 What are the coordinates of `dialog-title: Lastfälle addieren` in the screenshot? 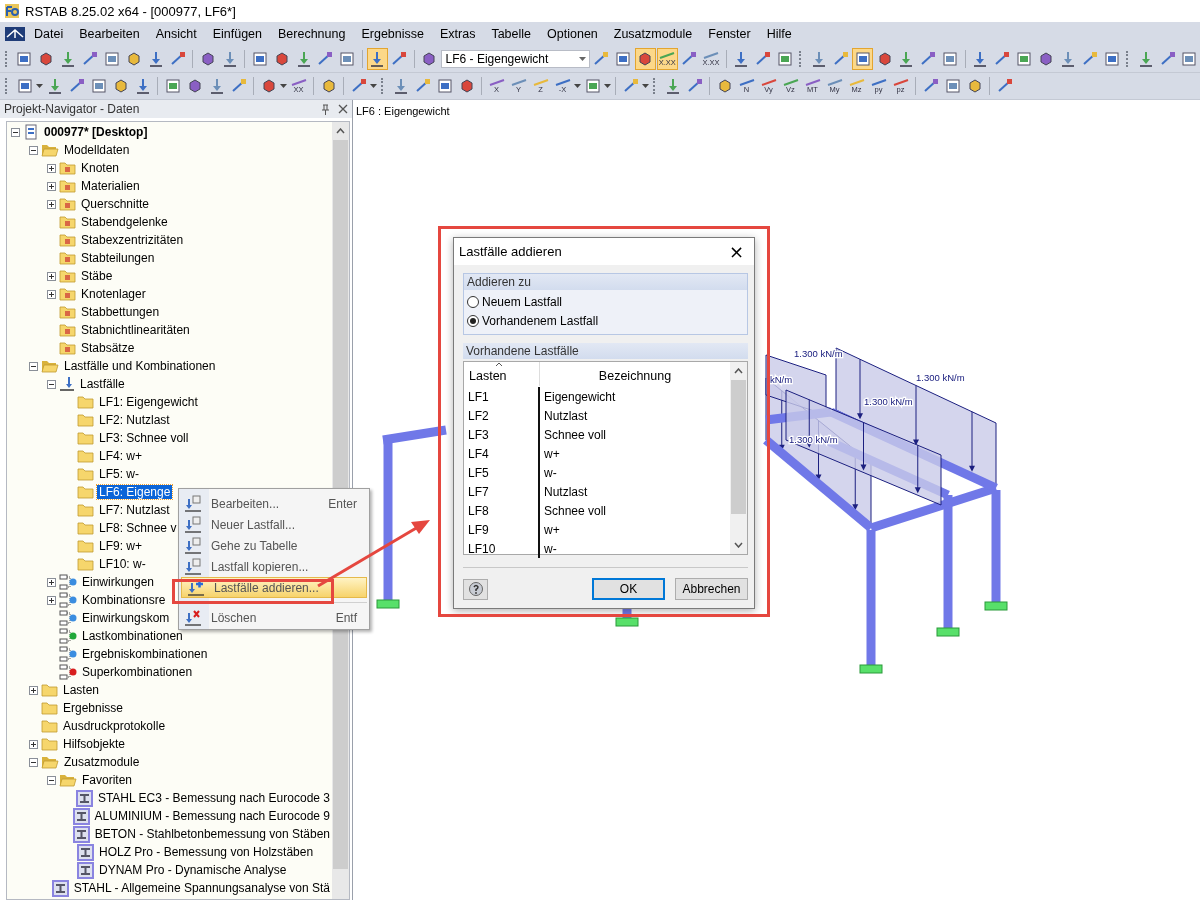 It's located at (510, 251).